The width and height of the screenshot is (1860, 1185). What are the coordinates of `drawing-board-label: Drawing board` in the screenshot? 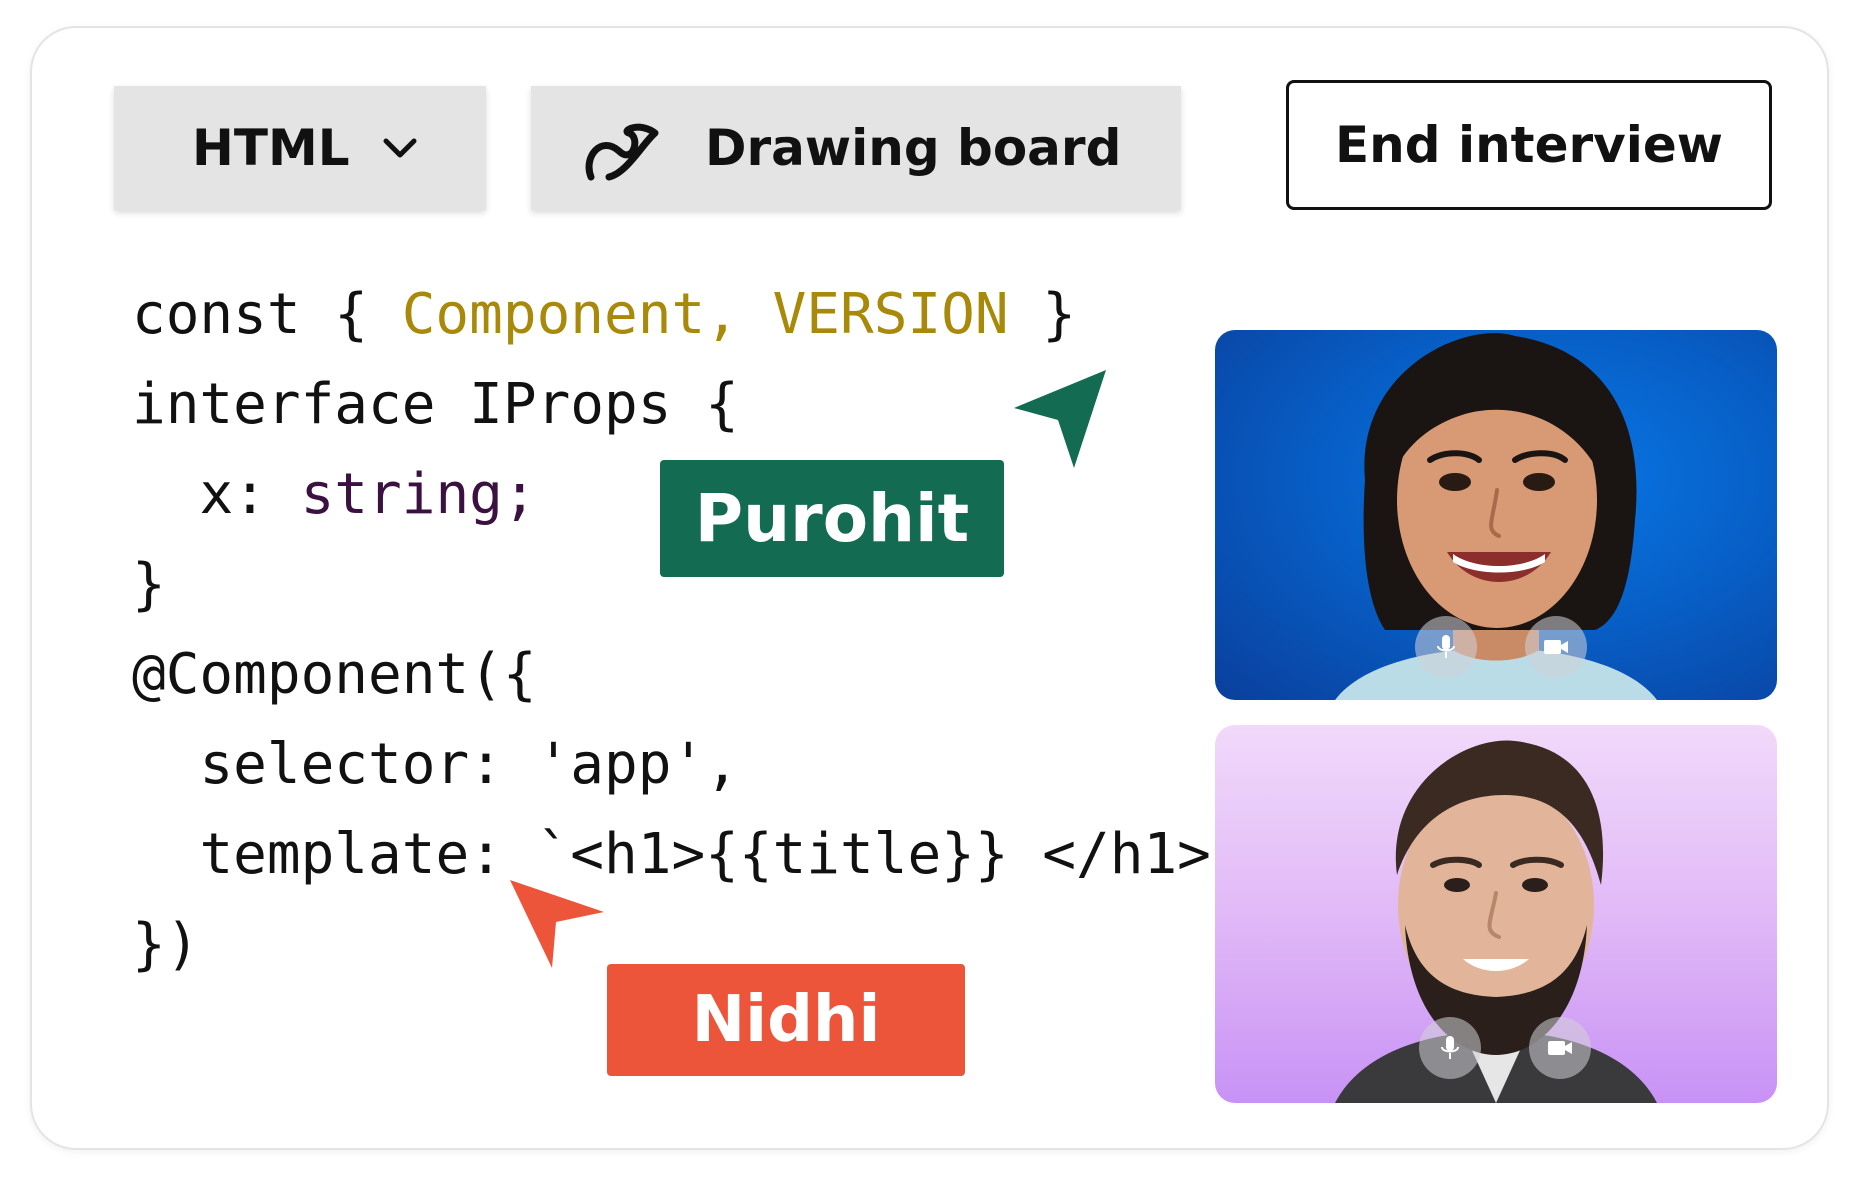 It's located at (913, 148).